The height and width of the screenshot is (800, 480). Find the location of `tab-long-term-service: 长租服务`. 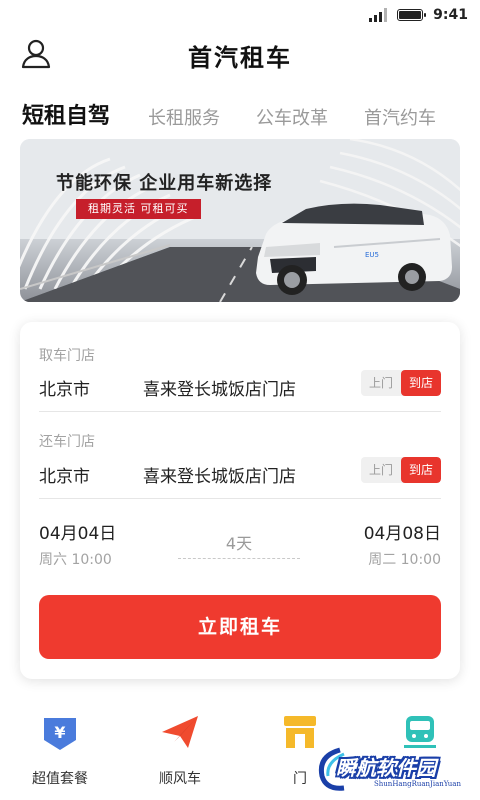

tab-long-term-service: 长租服务 is located at coordinates (184, 117).